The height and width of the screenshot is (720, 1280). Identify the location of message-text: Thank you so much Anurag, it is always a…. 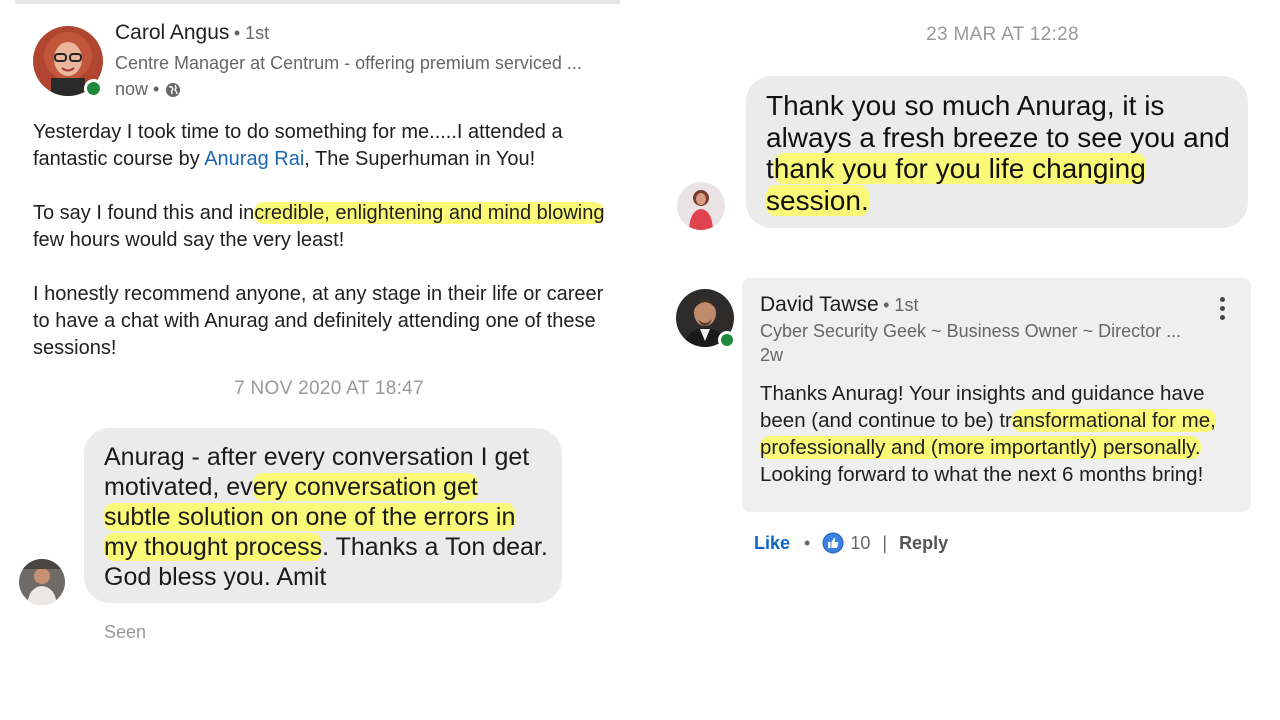
(998, 153).